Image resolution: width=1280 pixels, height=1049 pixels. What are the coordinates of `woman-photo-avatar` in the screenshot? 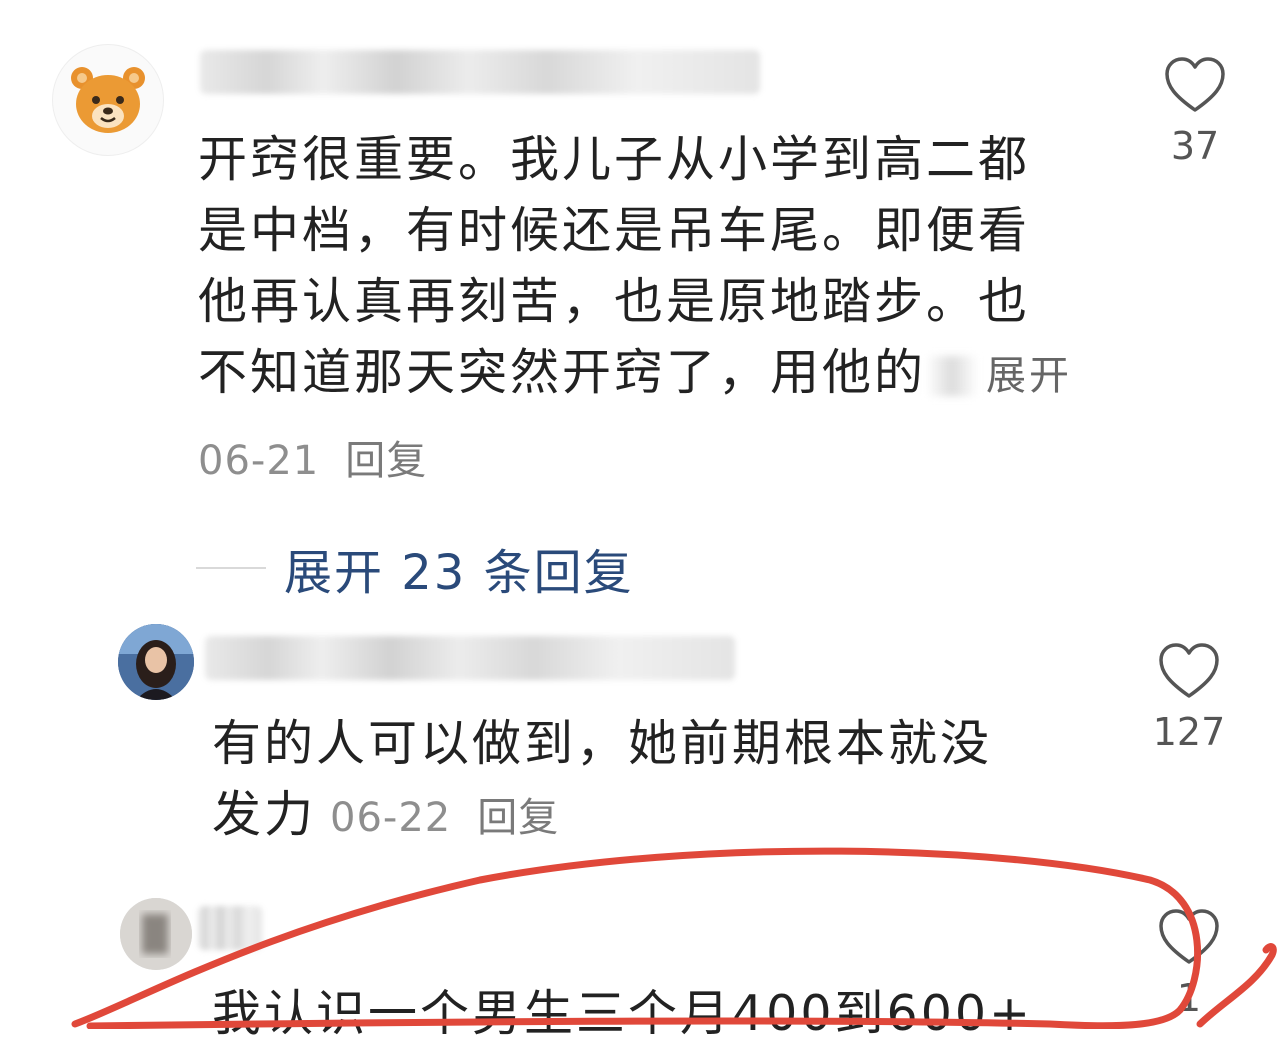 It's located at (156, 662).